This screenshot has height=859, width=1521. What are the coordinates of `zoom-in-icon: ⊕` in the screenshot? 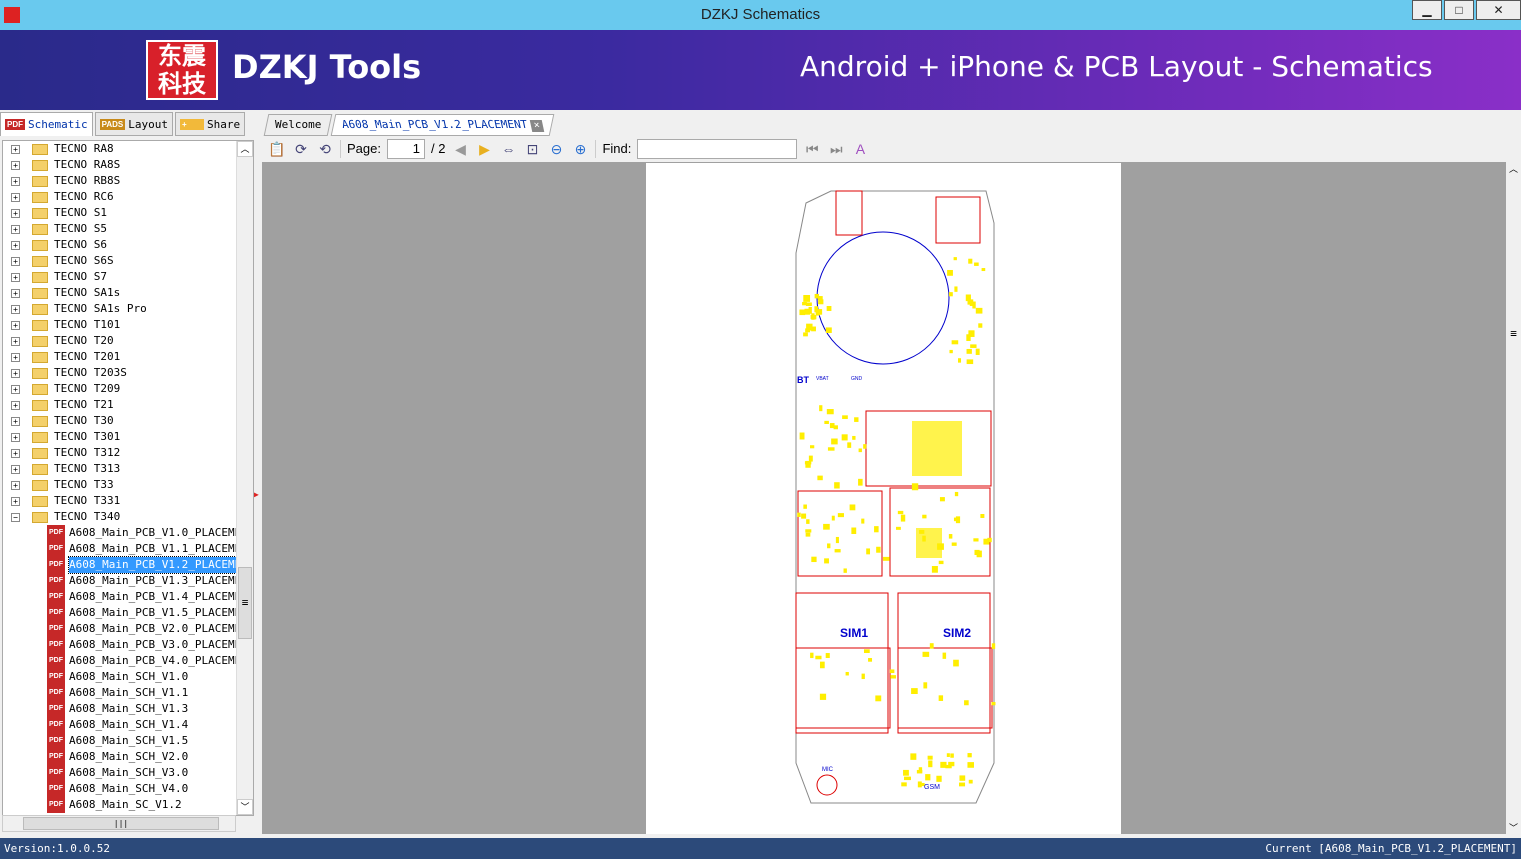 It's located at (580, 149).